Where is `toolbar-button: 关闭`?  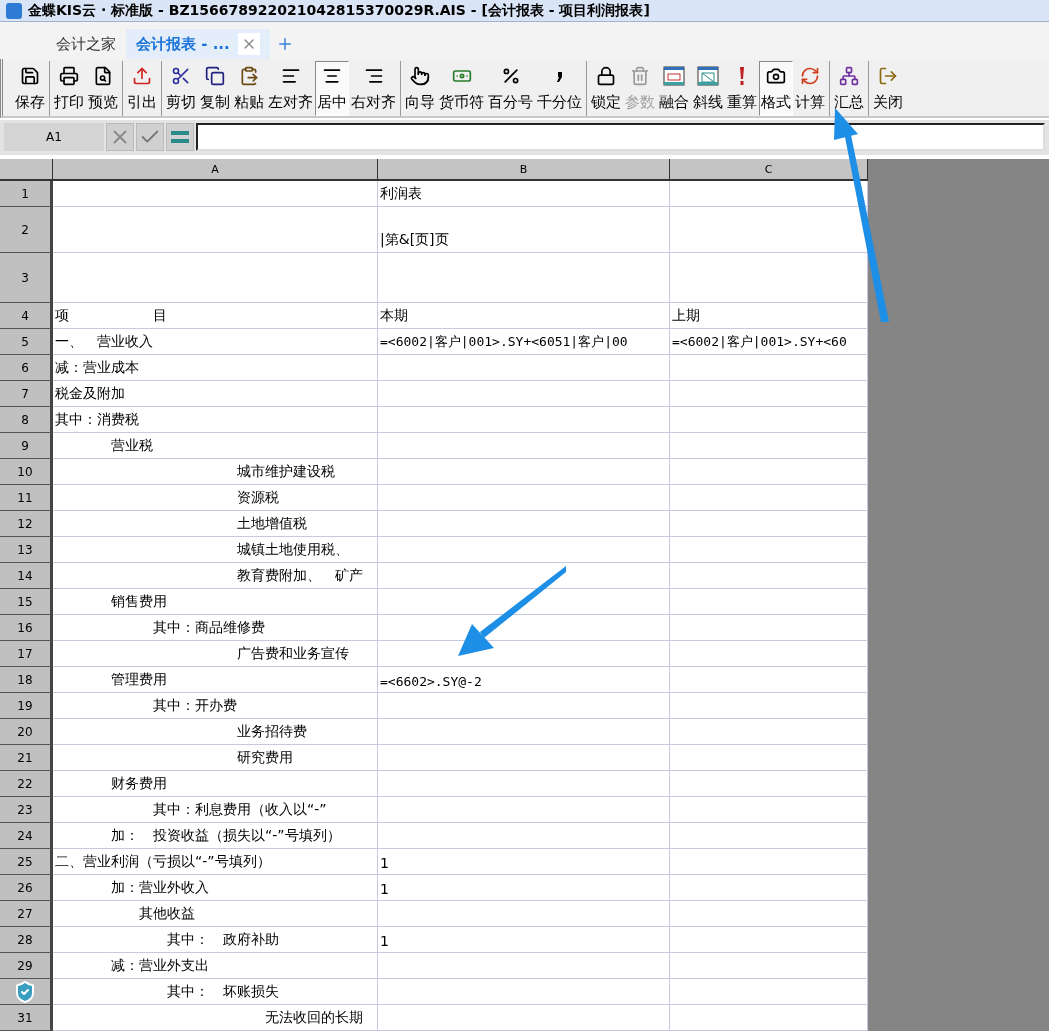 toolbar-button: 关闭 is located at coordinates (888, 88).